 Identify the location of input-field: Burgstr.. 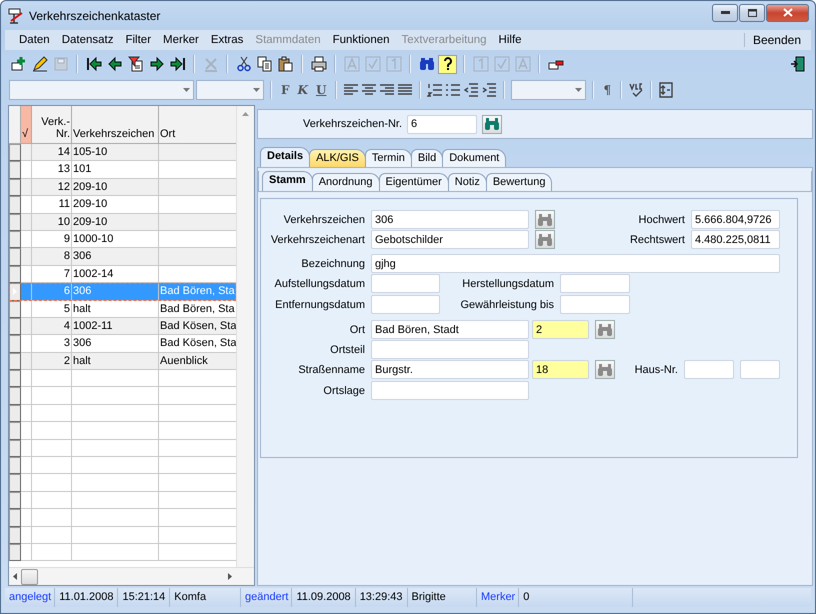
(450, 369).